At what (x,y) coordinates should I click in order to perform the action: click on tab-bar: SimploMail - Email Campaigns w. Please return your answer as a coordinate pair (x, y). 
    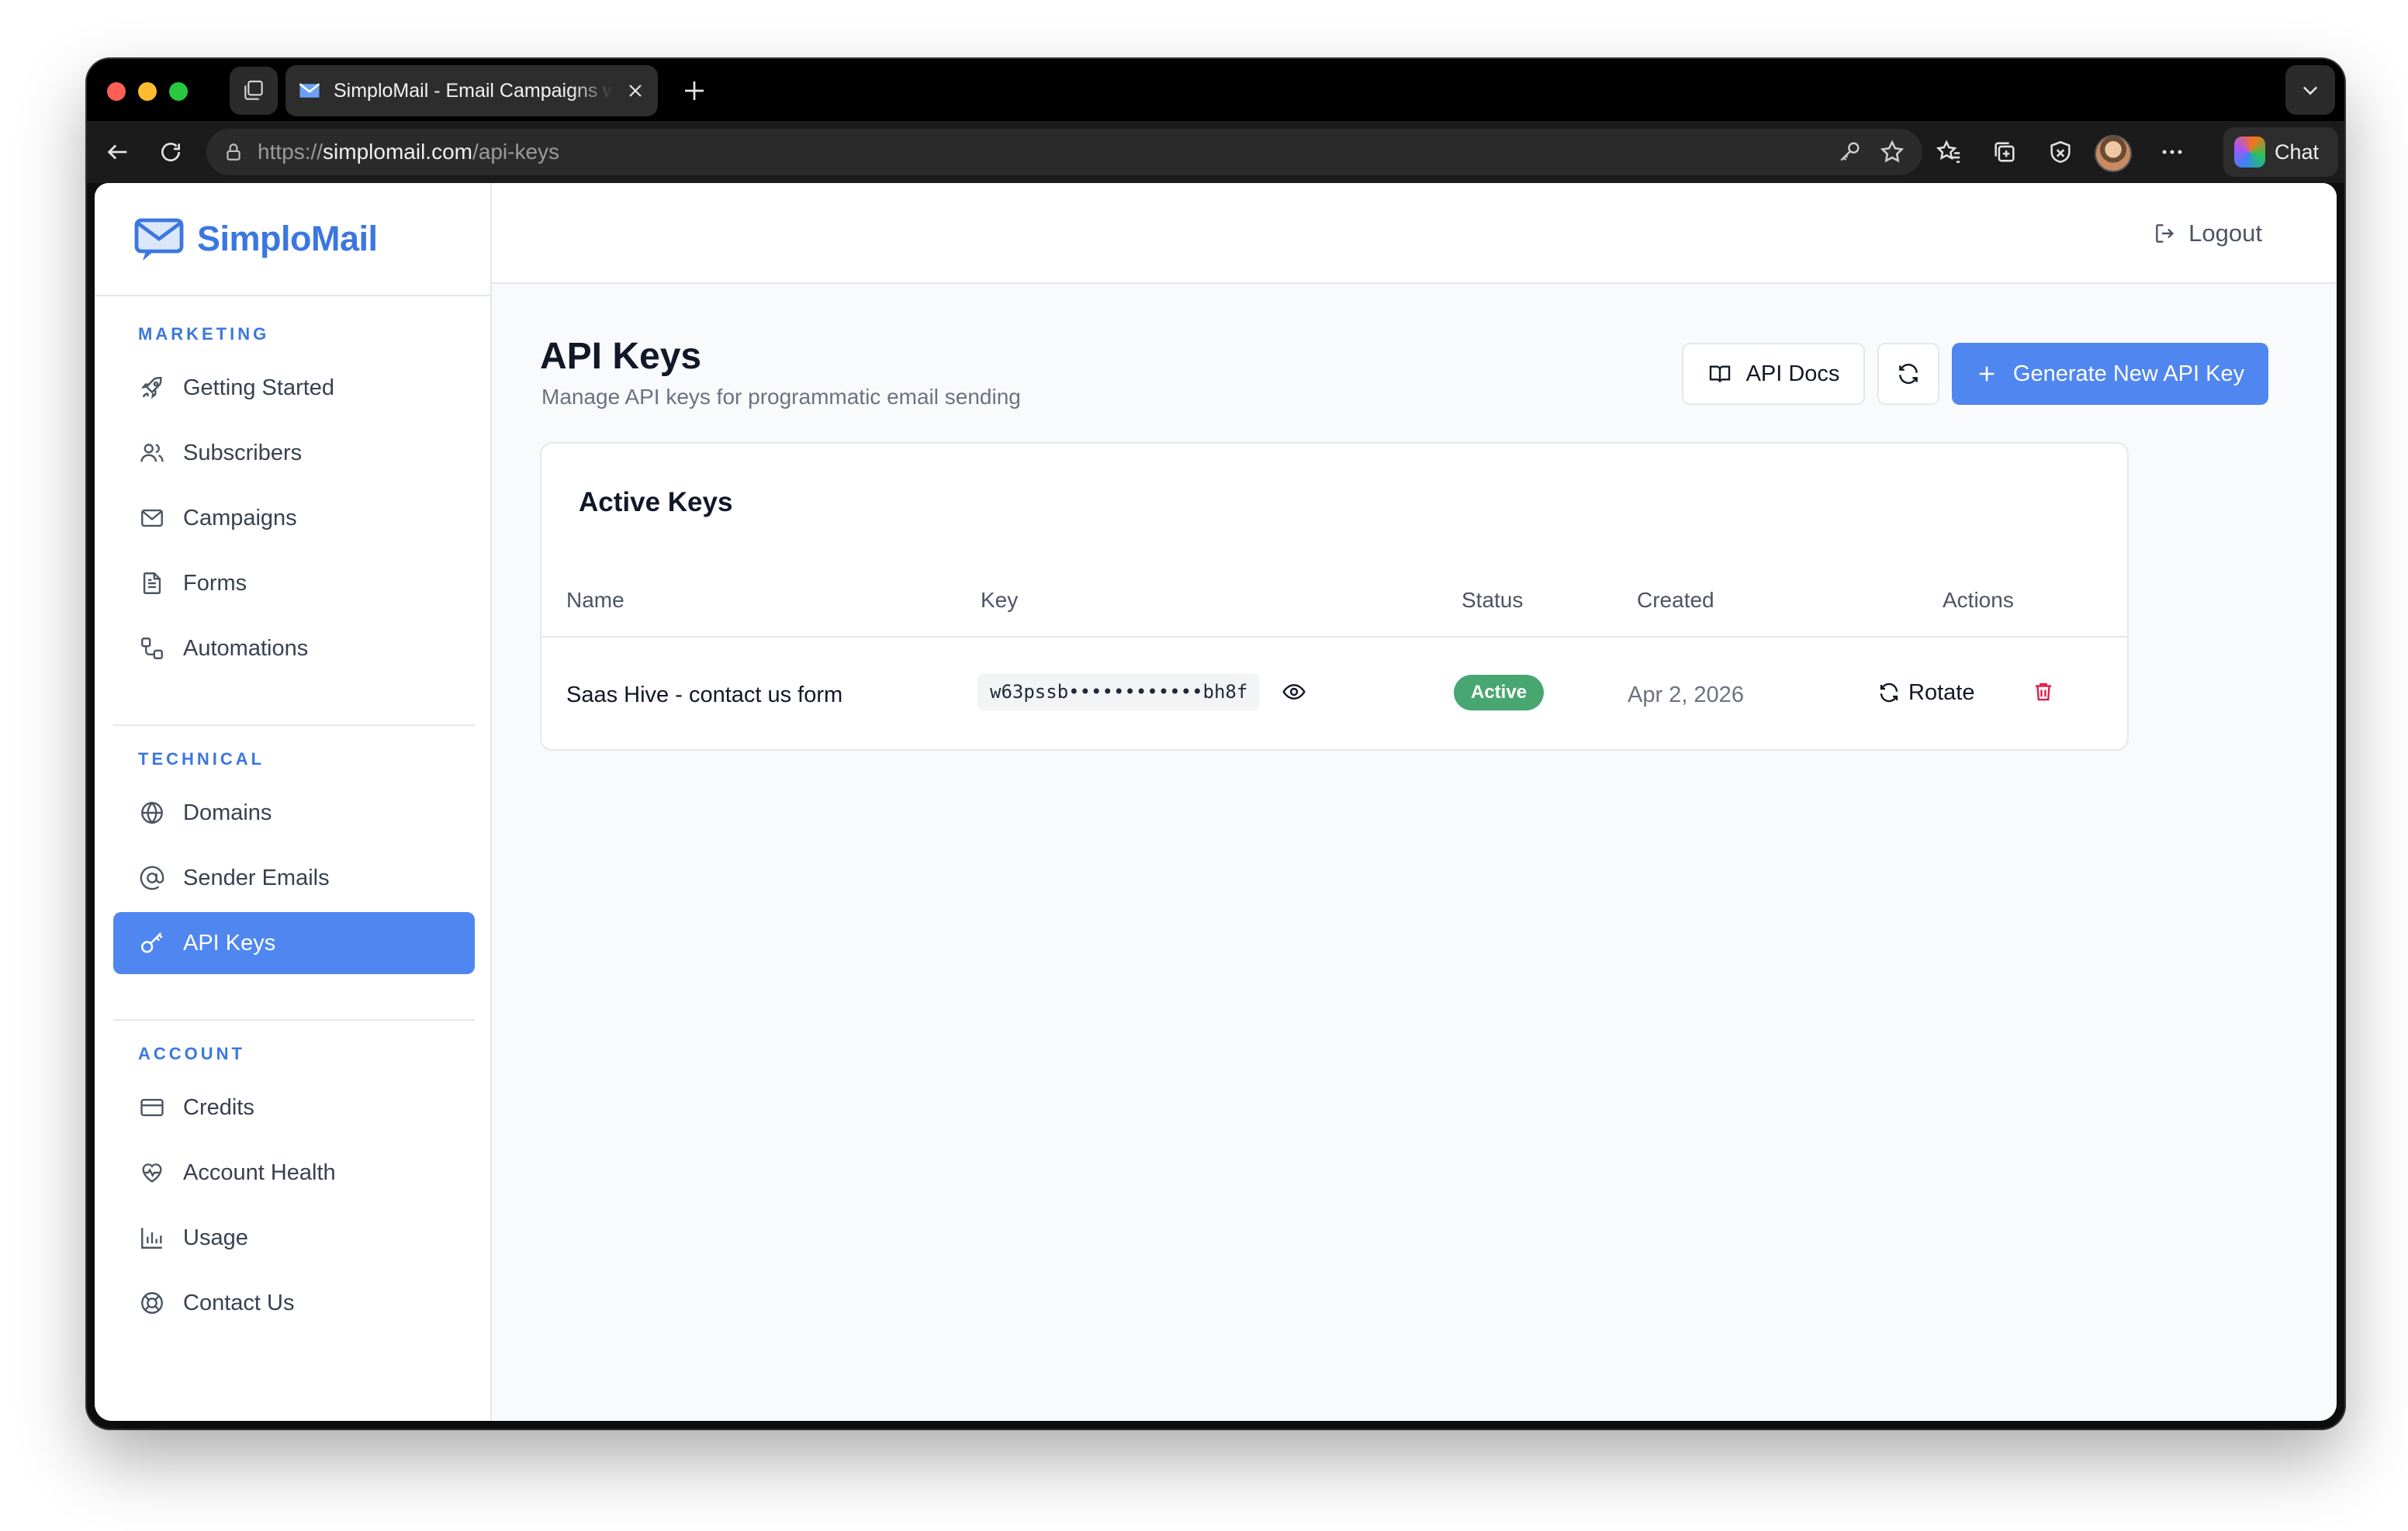
    Looking at the image, I should click on (1215, 90).